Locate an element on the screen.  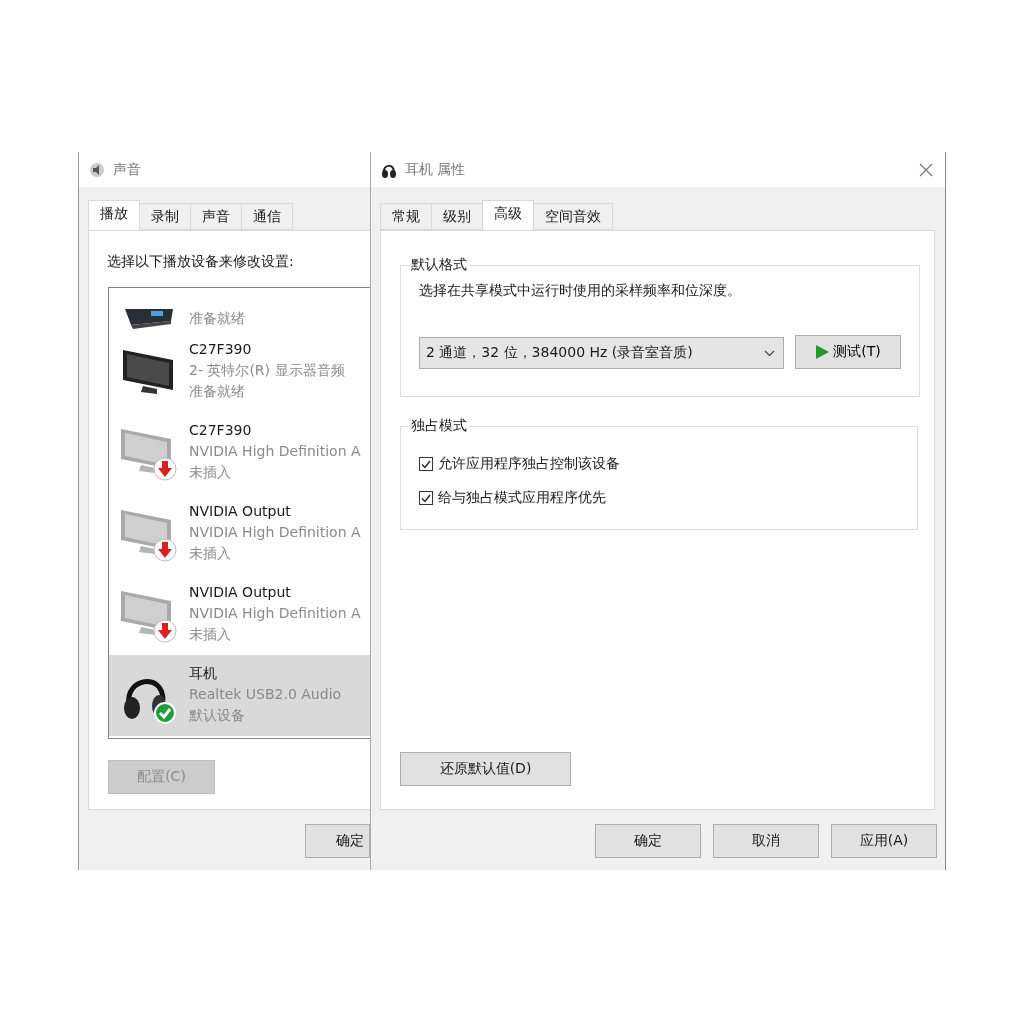
format-dropdown: 2 通道，32 位，384000 Hz (录音室音质) is located at coordinates (601, 353).